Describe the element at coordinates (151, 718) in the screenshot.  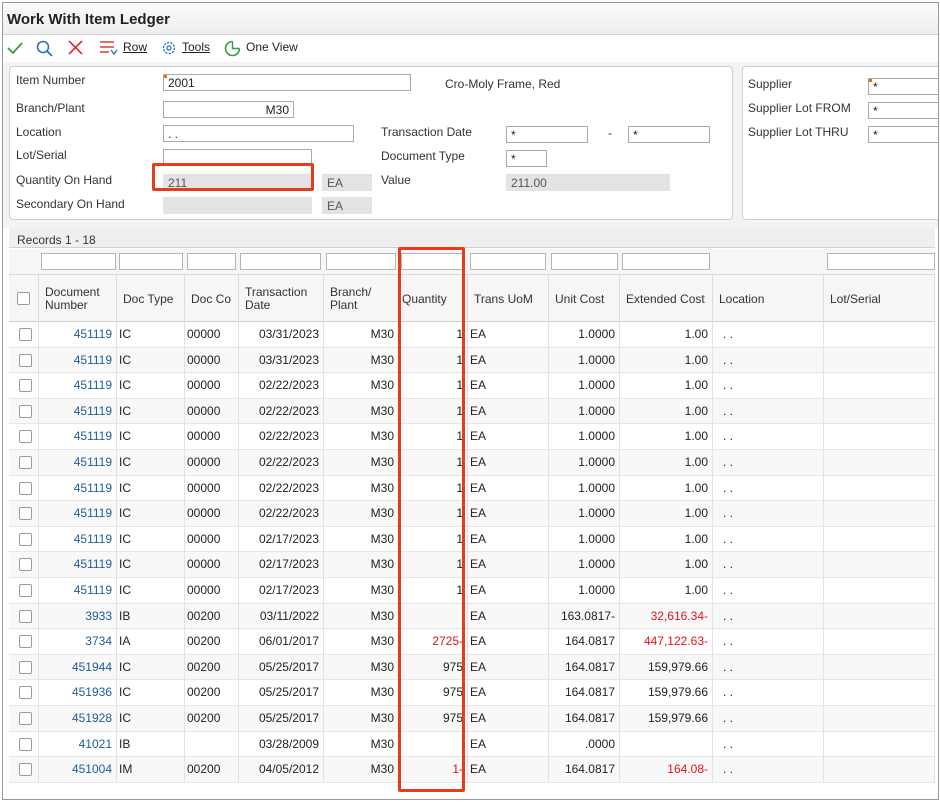
I see `doc-type-cell: IC` at that location.